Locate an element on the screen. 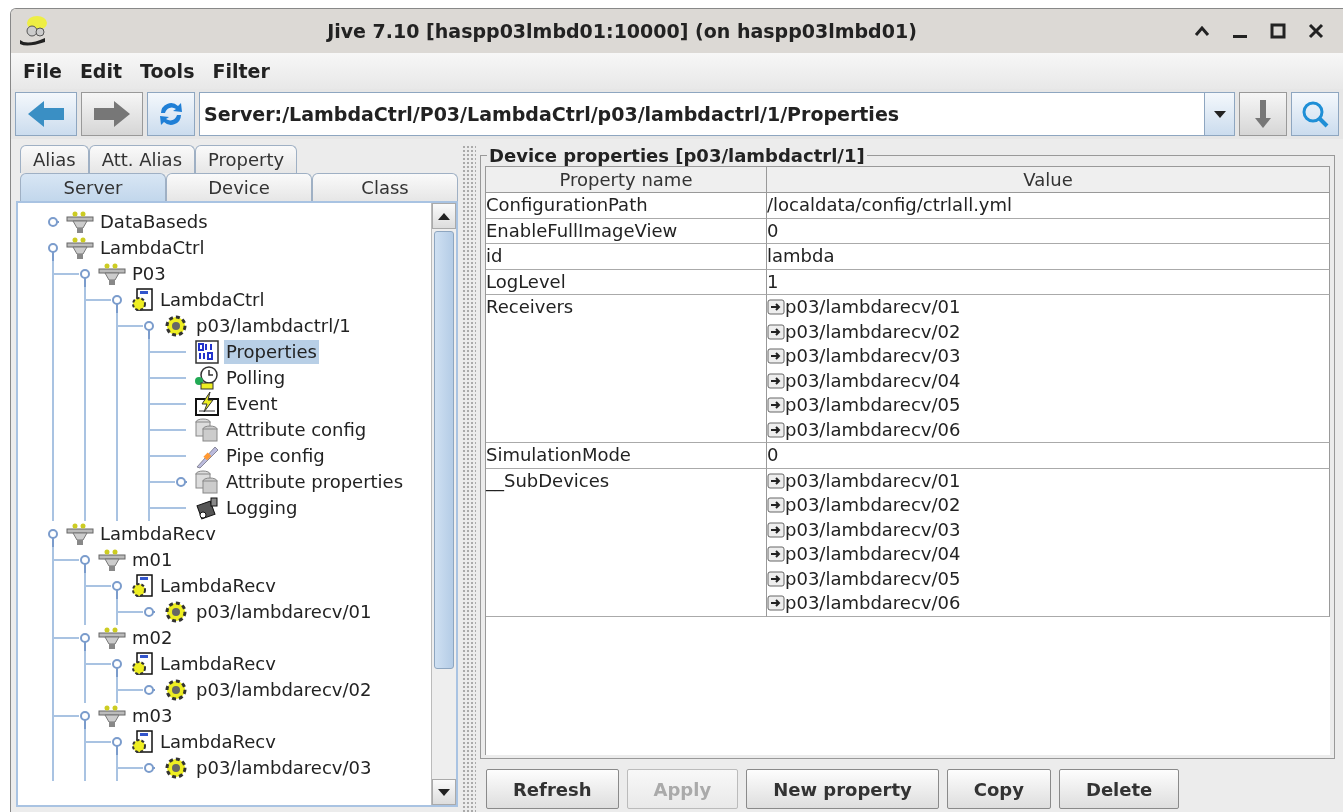 This screenshot has width=1343, height=812. table-cell: p03/lambdarecv/05 is located at coordinates (873, 578).